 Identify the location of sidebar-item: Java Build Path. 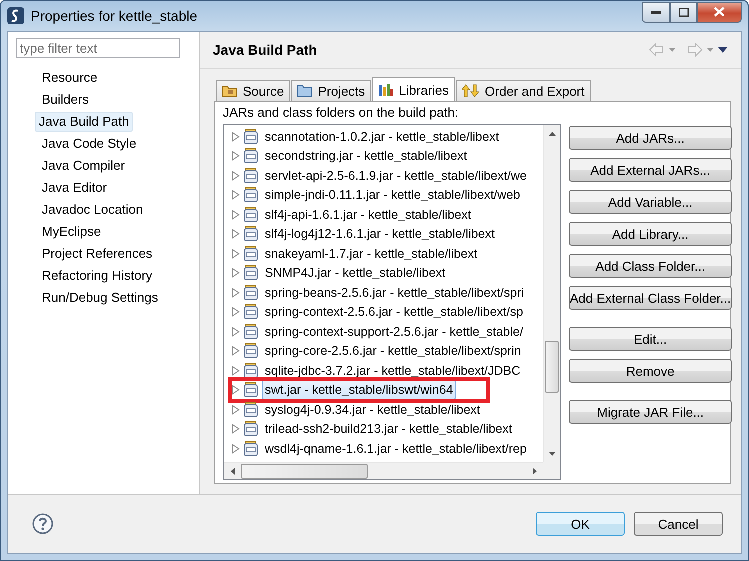
(84, 122).